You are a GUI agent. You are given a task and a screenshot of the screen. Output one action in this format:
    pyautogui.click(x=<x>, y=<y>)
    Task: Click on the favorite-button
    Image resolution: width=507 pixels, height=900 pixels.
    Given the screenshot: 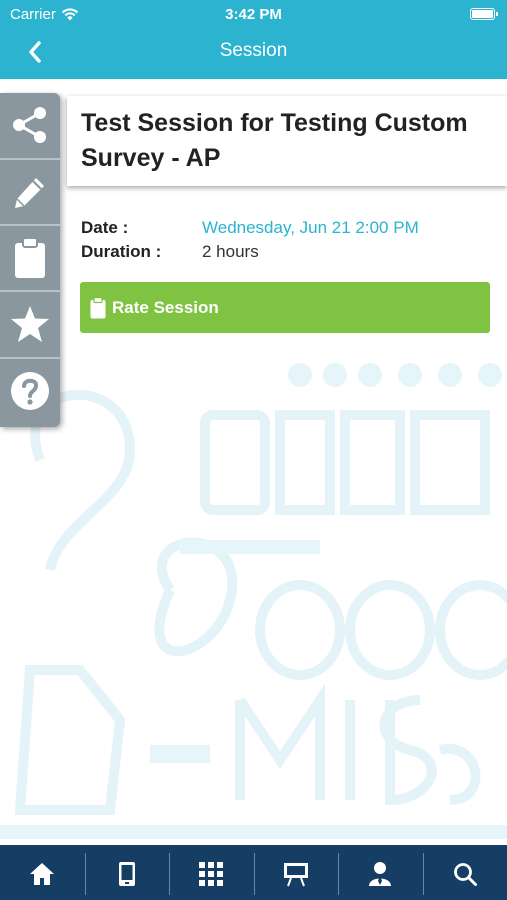 What is the action you would take?
    pyautogui.click(x=30, y=324)
    